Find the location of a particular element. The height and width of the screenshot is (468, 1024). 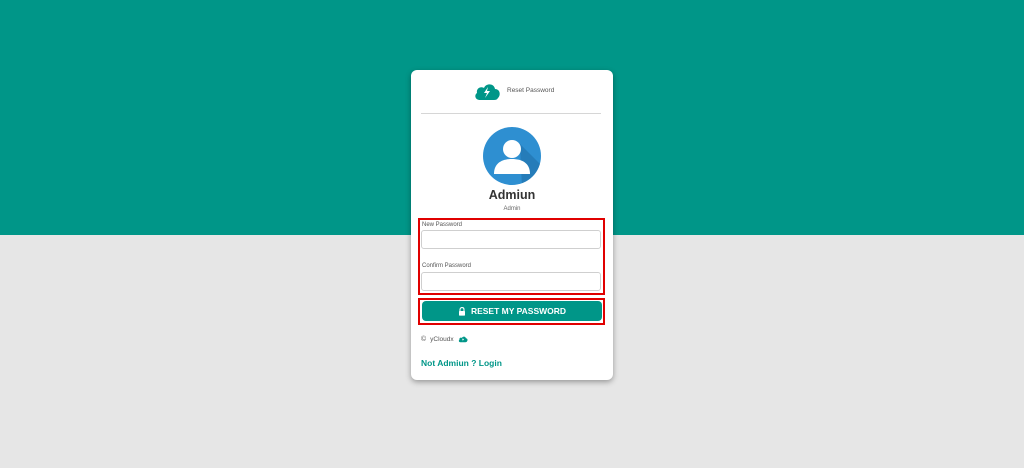

card-header: Reset Password is located at coordinates (512, 91).